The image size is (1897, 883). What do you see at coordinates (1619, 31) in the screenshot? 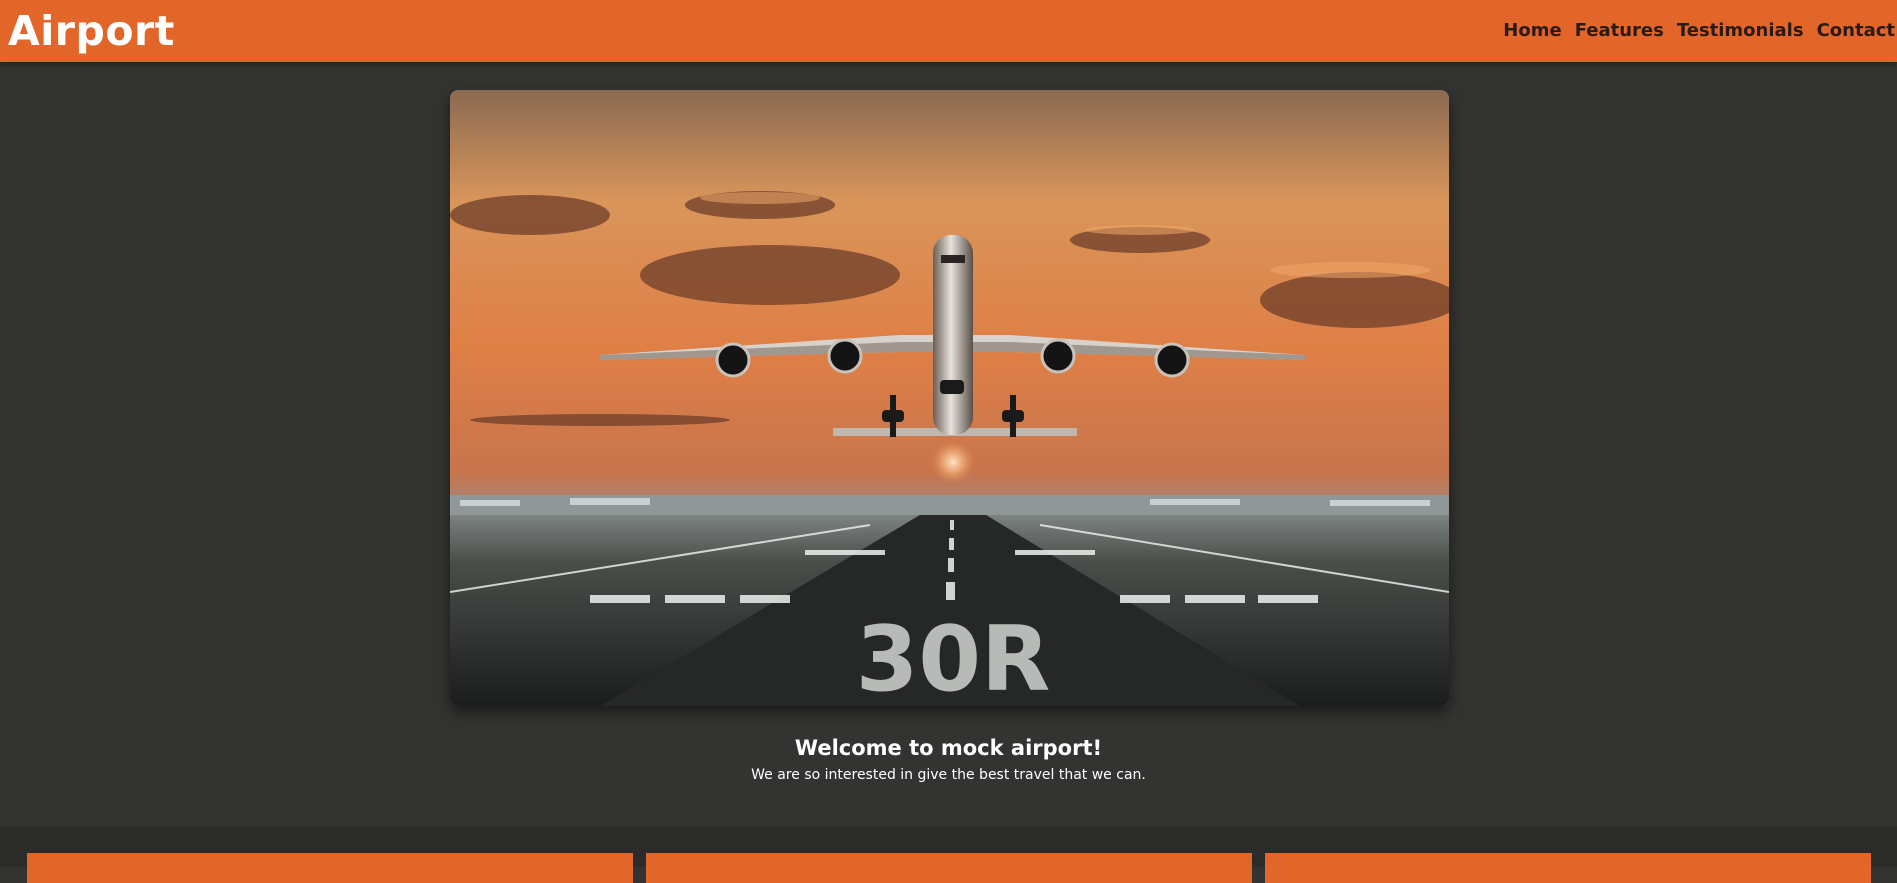
I see `nav-features-link: Features` at bounding box center [1619, 31].